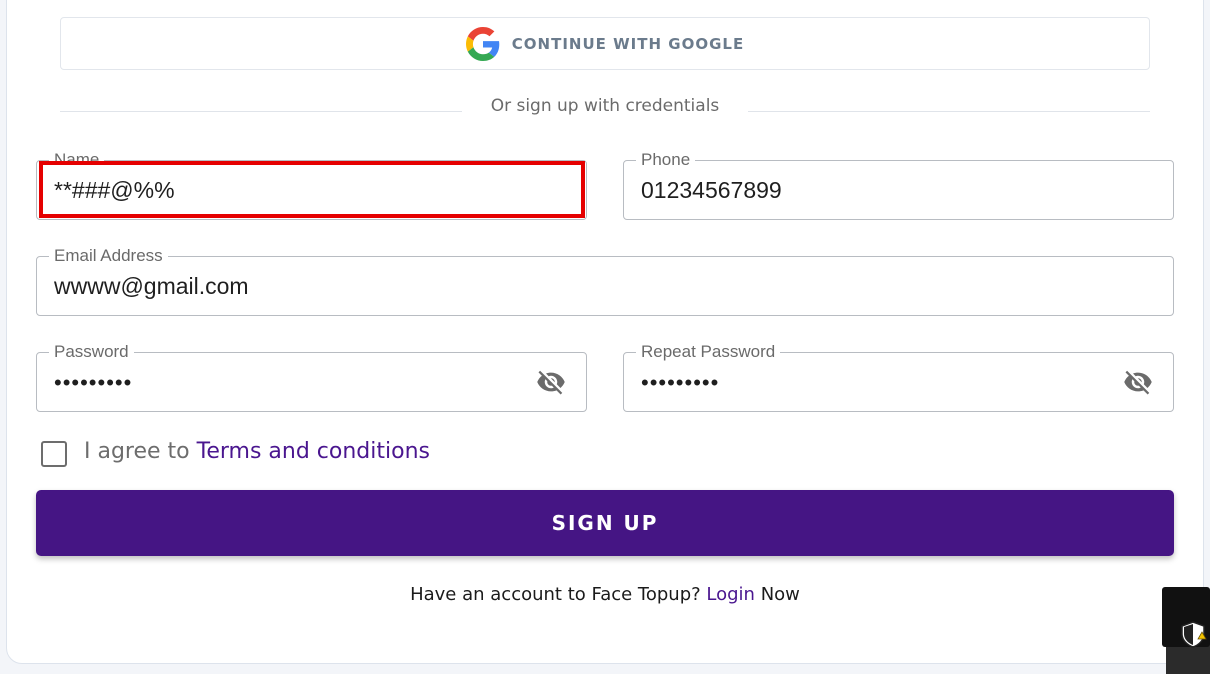 The width and height of the screenshot is (1210, 674). I want to click on name-value: **###@%%, so click(114, 190).